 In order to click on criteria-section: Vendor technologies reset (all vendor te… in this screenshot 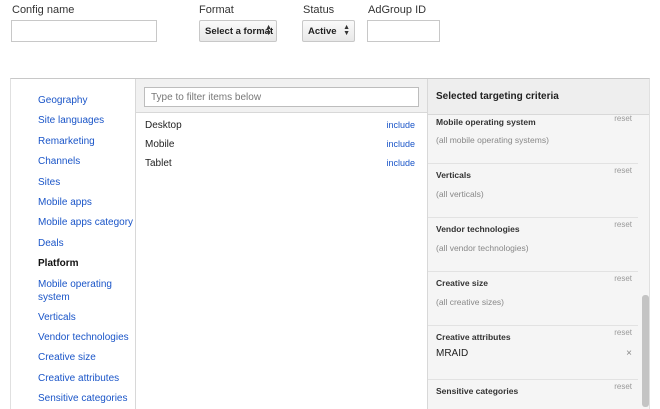, I will do `click(533, 245)`.